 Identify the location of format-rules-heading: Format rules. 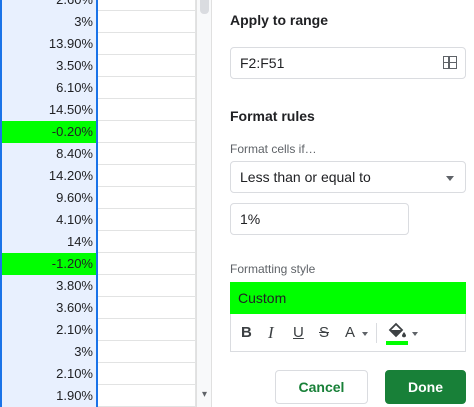
(272, 116).